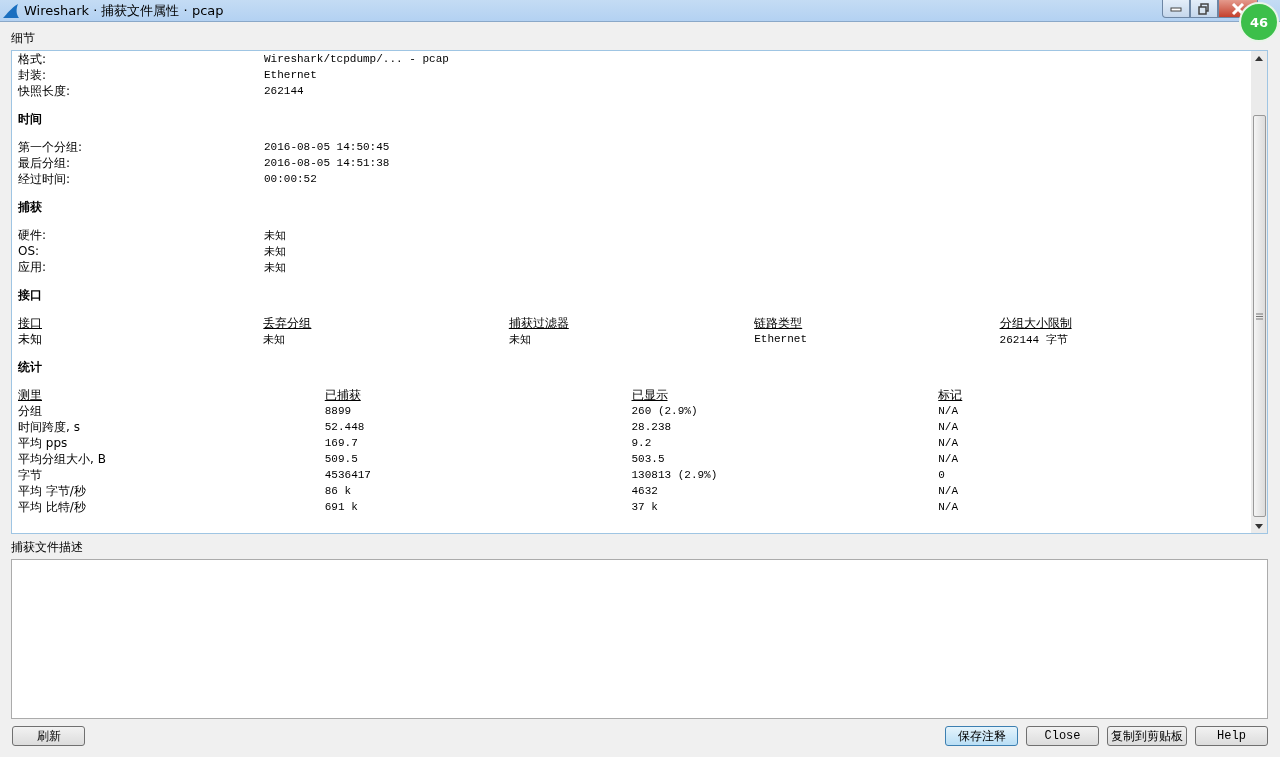 The image size is (1280, 757). Describe the element at coordinates (341, 507) in the screenshot. I see `table-cell: 691 k` at that location.